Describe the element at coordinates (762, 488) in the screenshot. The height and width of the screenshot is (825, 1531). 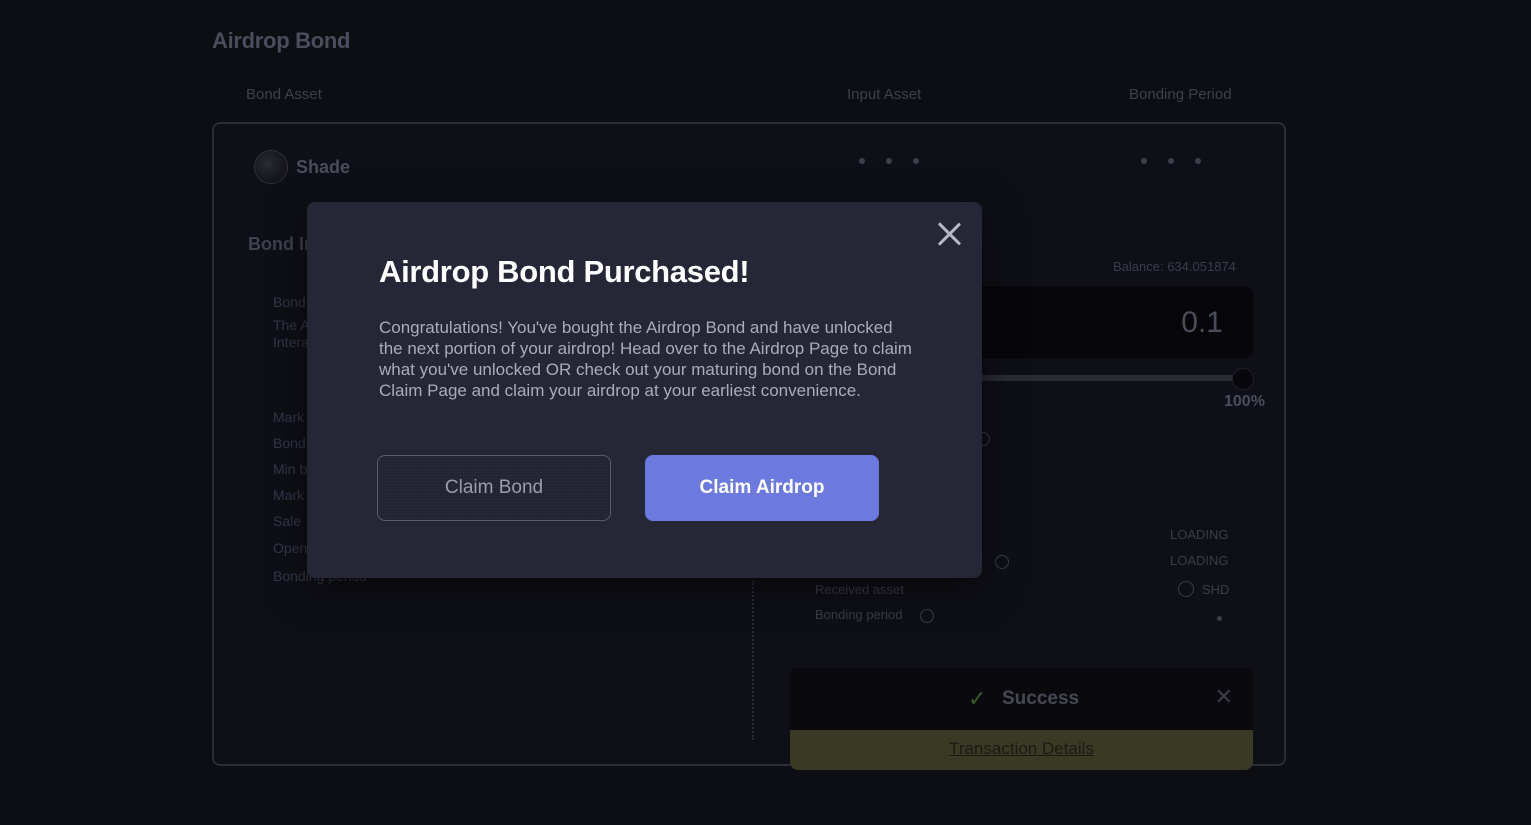
I see `claim-airdrop-button: Claim Airdrop` at that location.